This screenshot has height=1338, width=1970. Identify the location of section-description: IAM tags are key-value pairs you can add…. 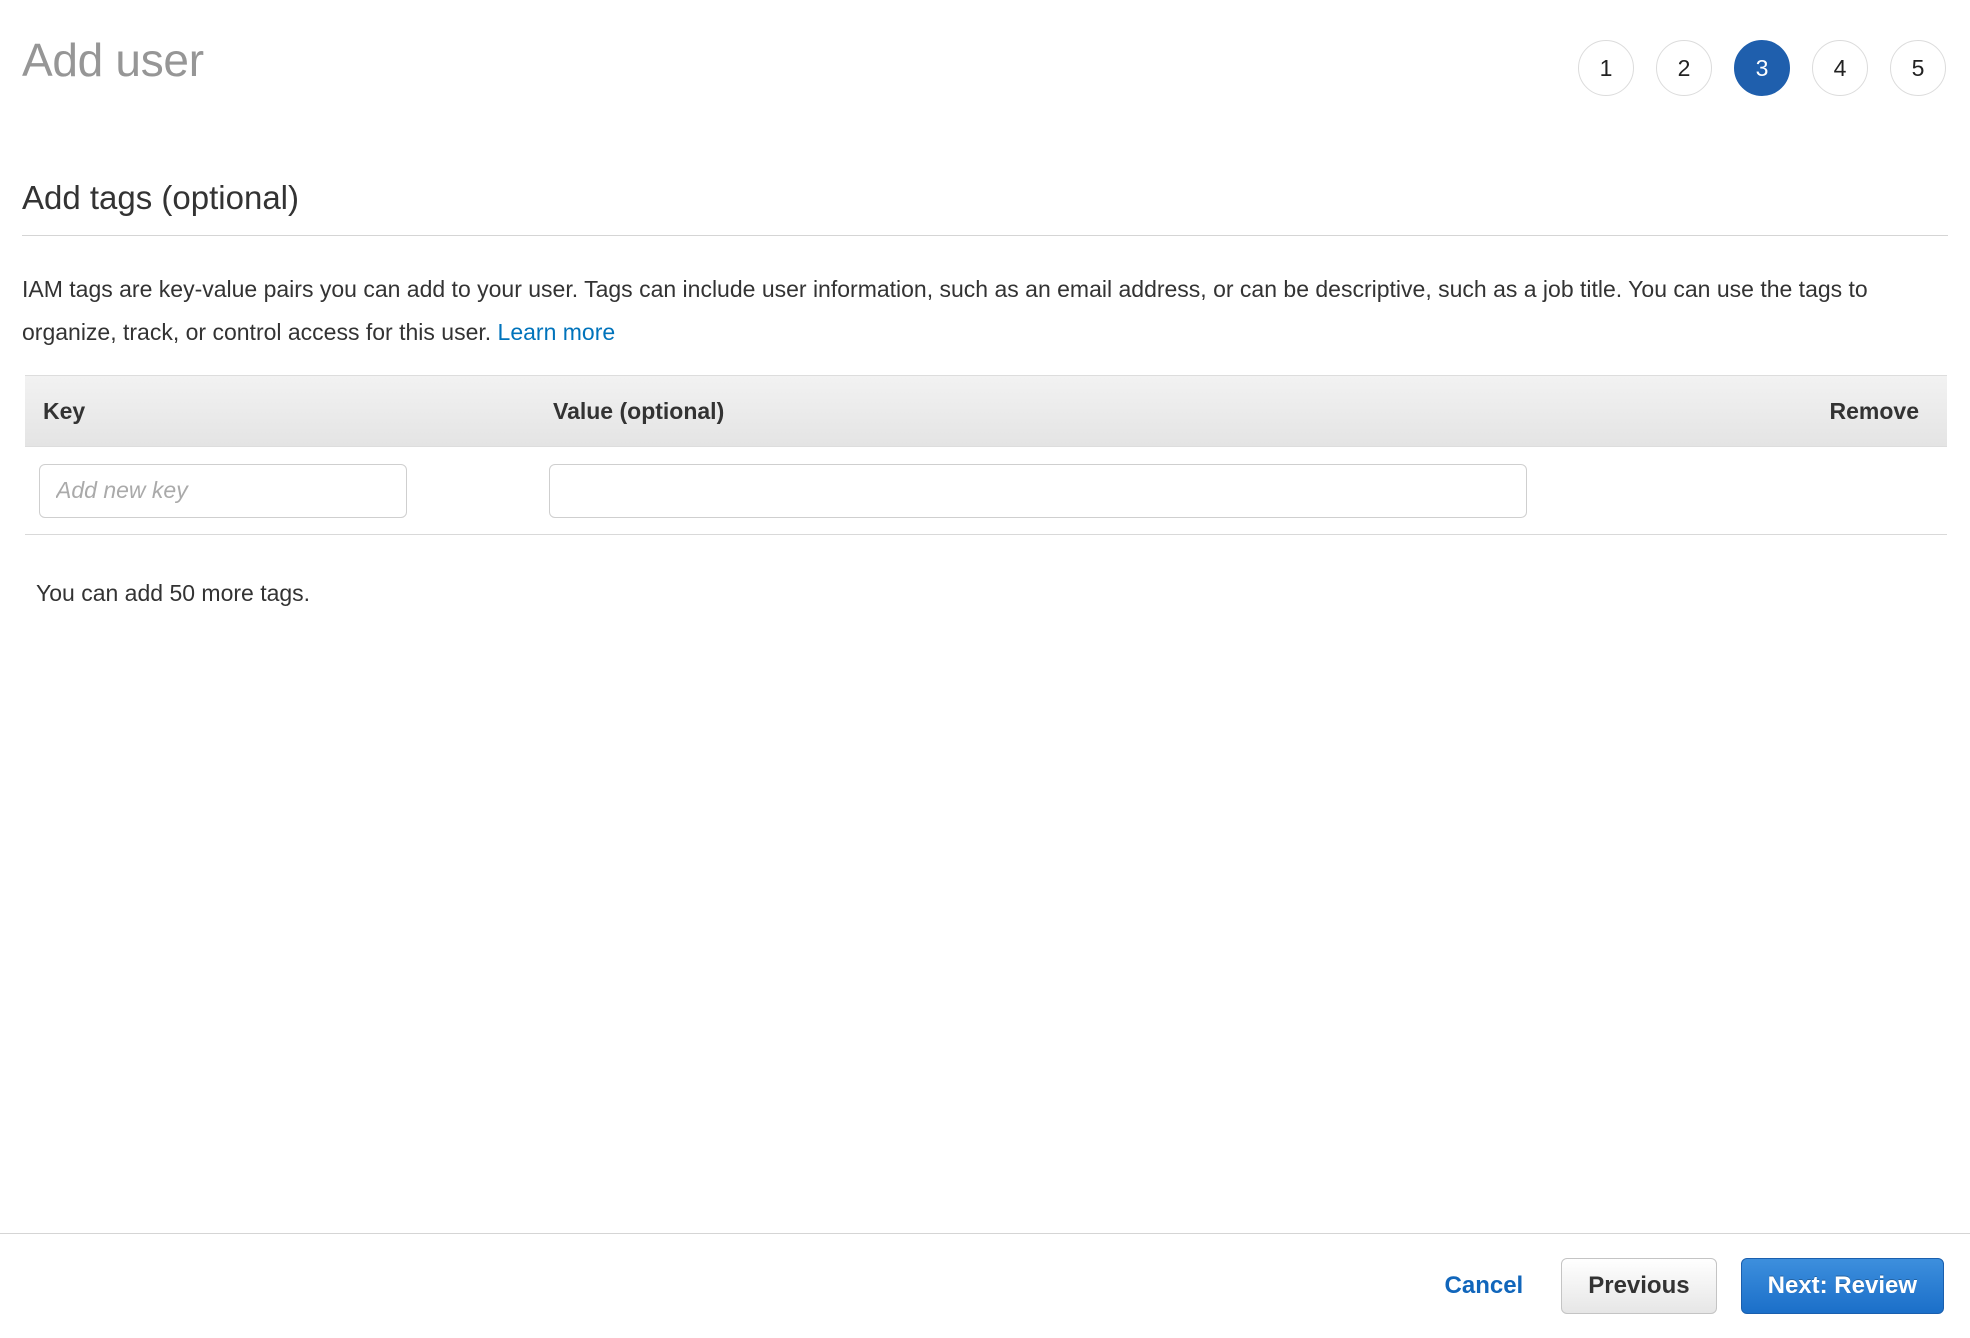
(987, 311).